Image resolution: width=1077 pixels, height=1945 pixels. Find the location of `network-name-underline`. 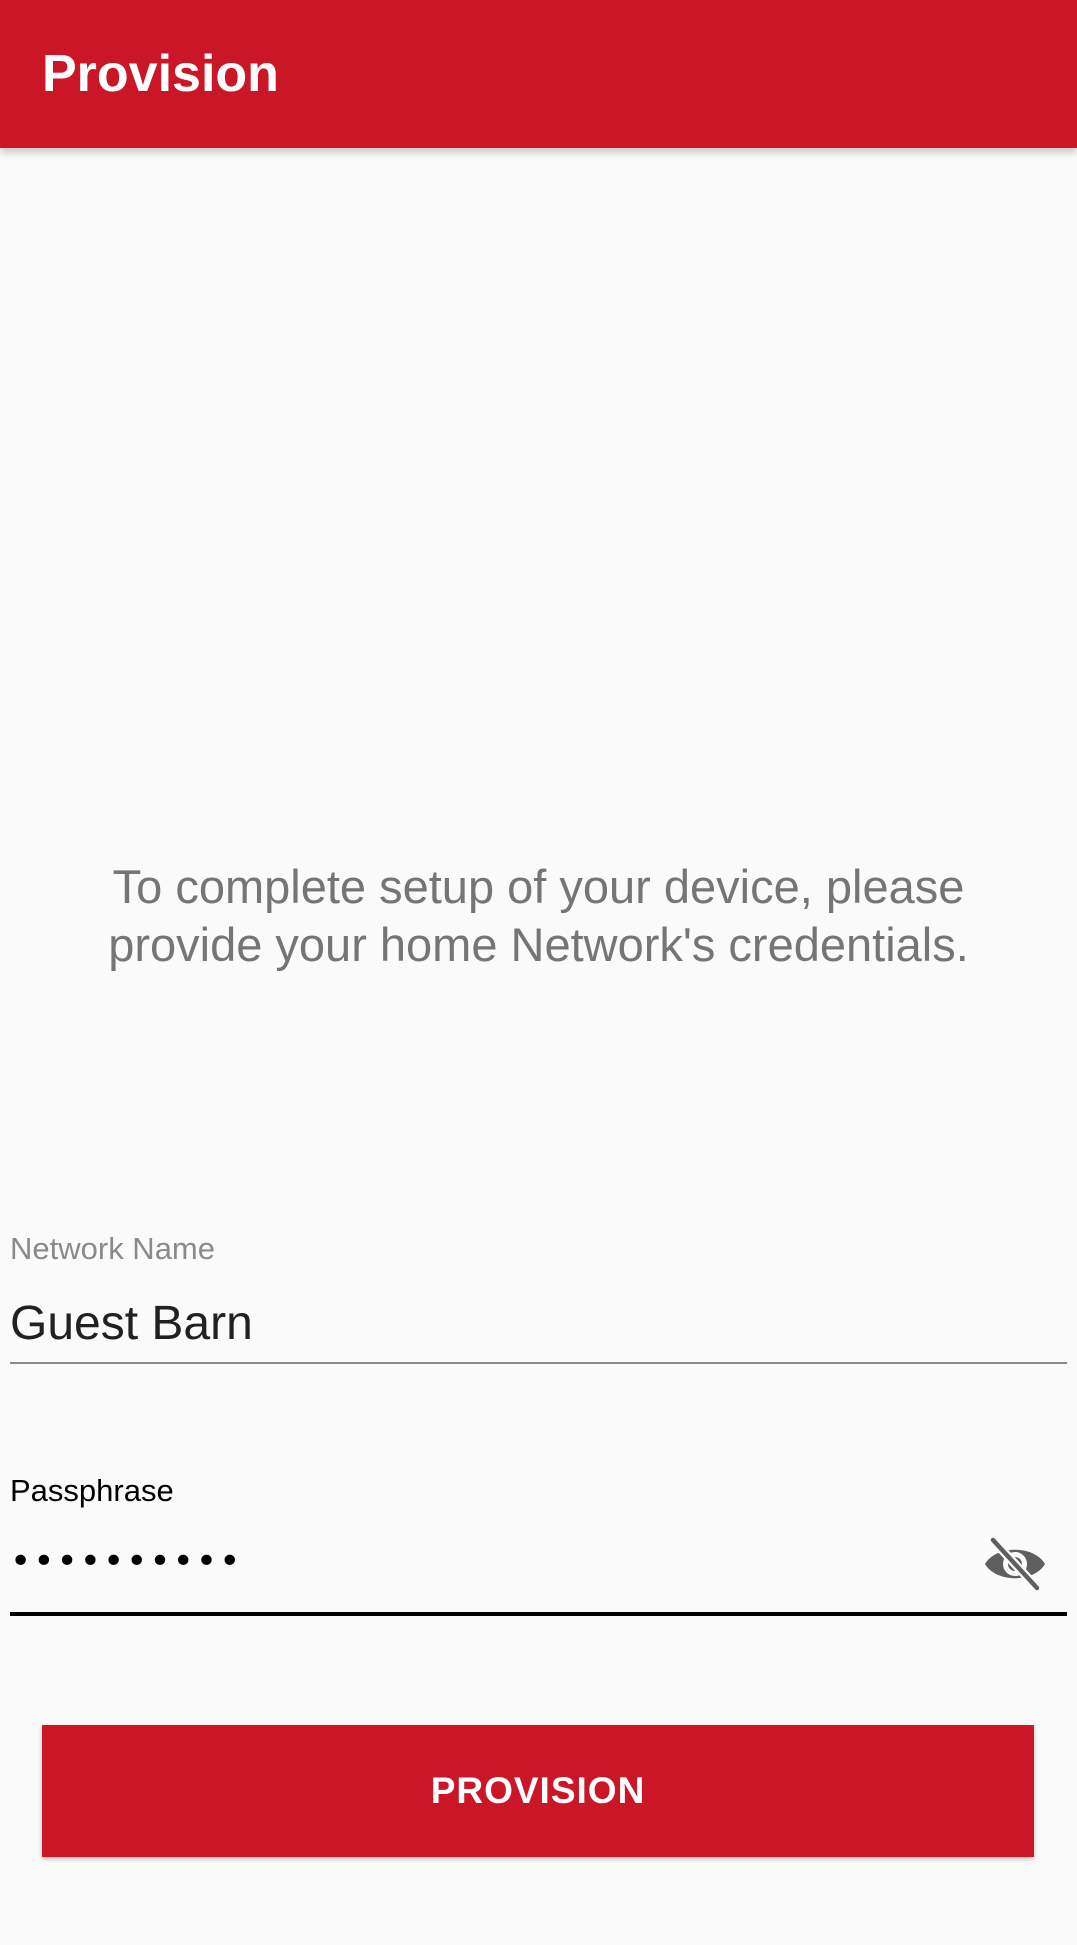

network-name-underline is located at coordinates (538, 1363).